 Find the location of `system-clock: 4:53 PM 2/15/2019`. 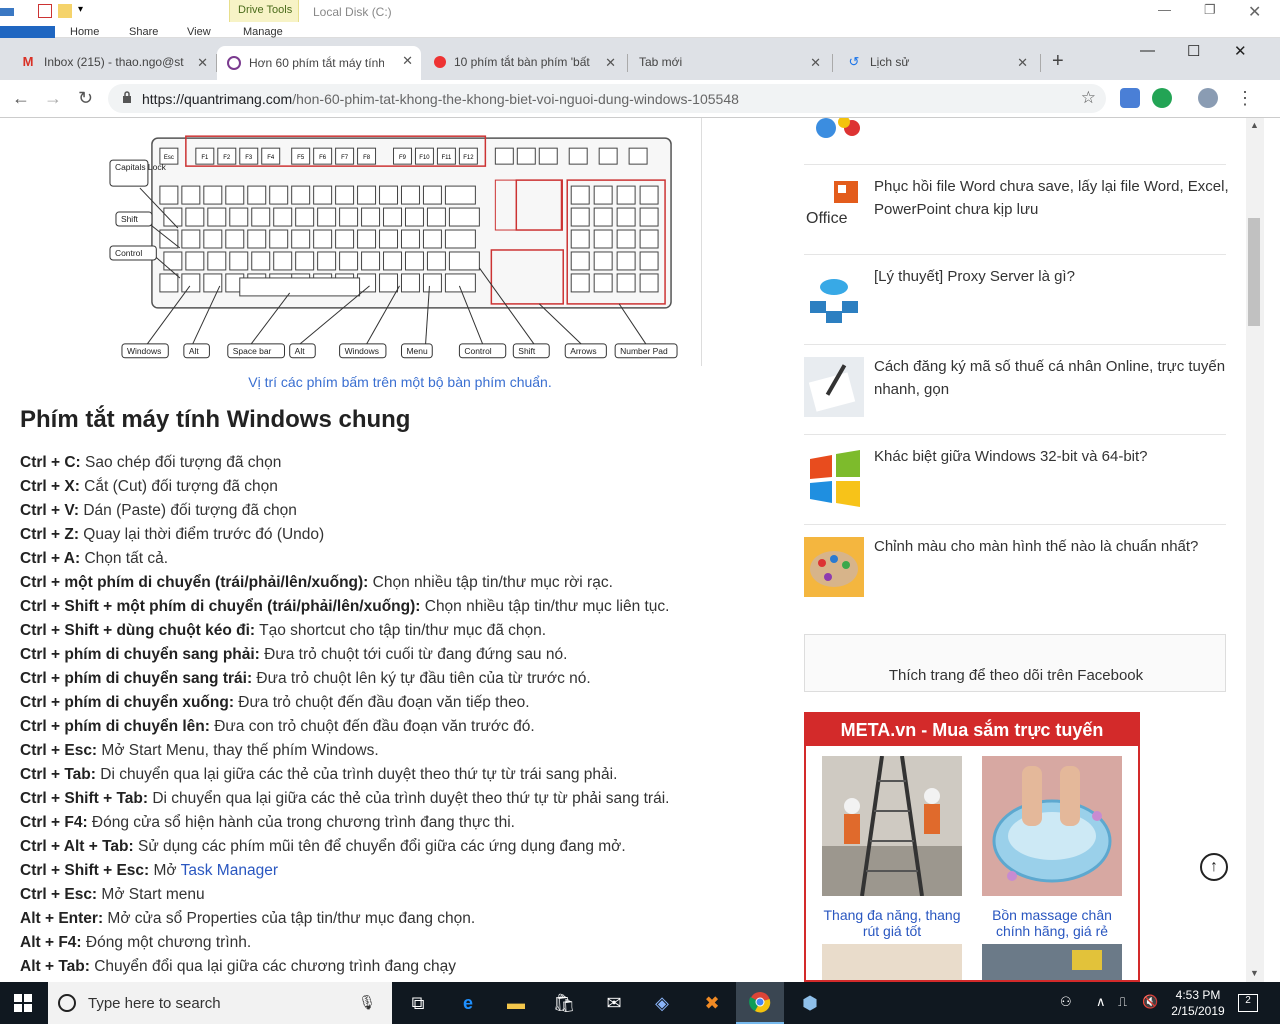

system-clock: 4:53 PM 2/15/2019 is located at coordinates (1198, 1003).